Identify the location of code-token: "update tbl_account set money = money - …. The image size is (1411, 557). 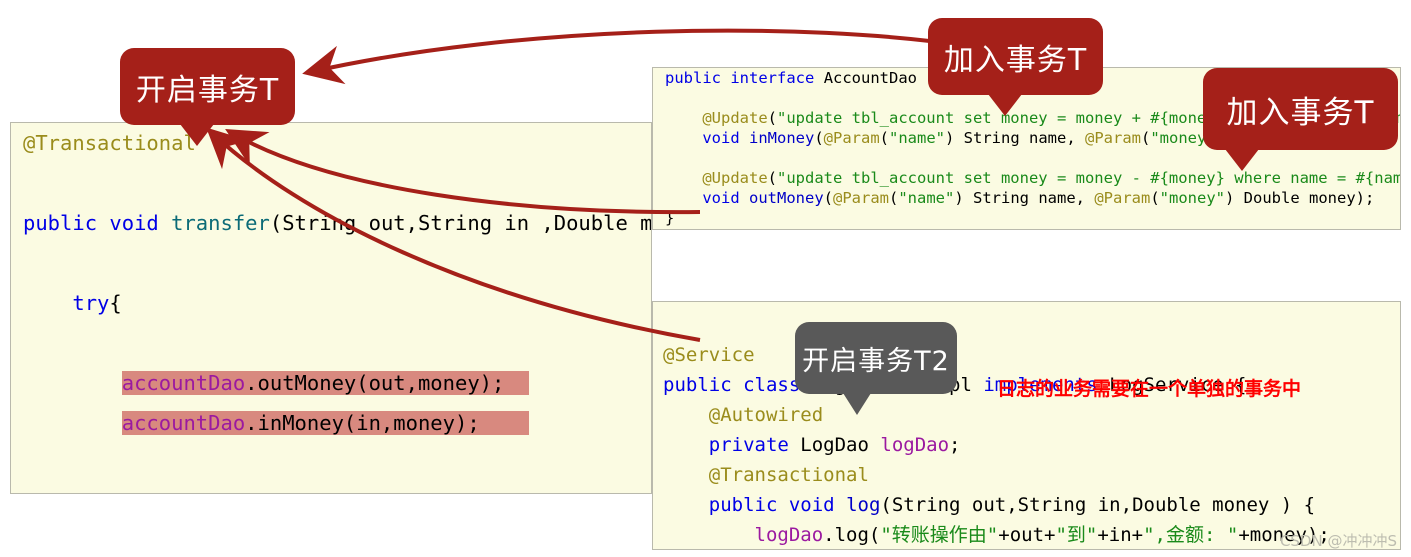
(1089, 178).